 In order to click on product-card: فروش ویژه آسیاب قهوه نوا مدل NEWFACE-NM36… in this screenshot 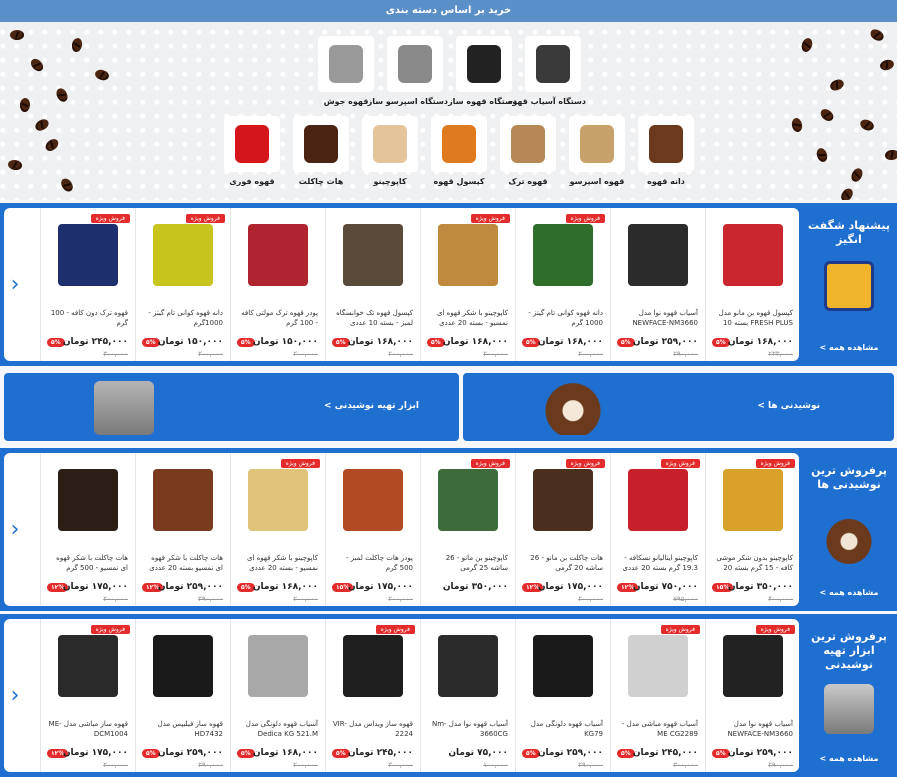, I will do `click(752, 695)`.